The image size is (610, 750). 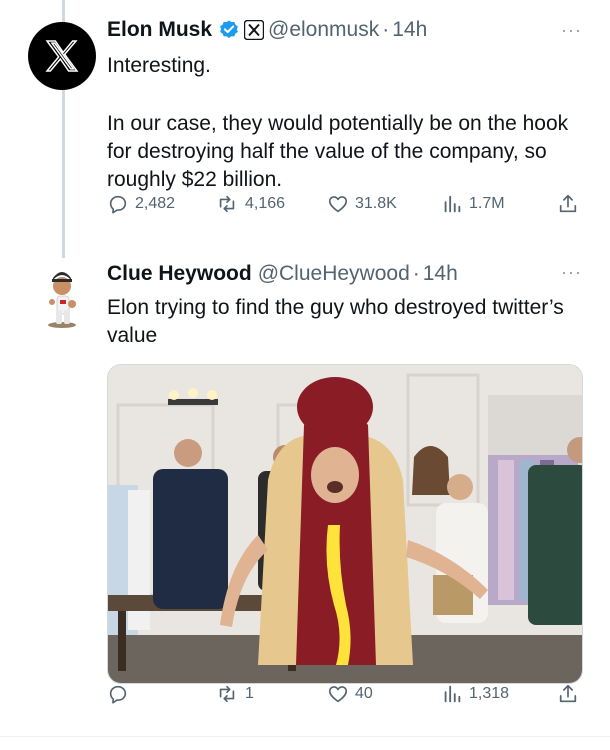 What do you see at coordinates (350, 694) in the screenshot?
I see `like-button: 40` at bounding box center [350, 694].